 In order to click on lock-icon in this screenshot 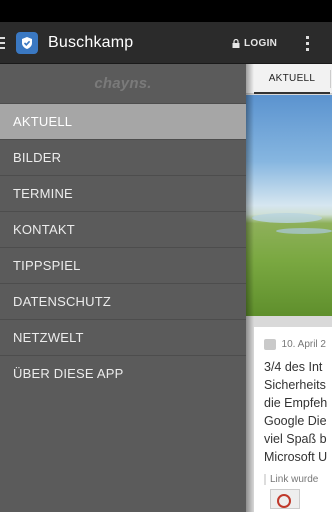, I will do `click(236, 43)`.